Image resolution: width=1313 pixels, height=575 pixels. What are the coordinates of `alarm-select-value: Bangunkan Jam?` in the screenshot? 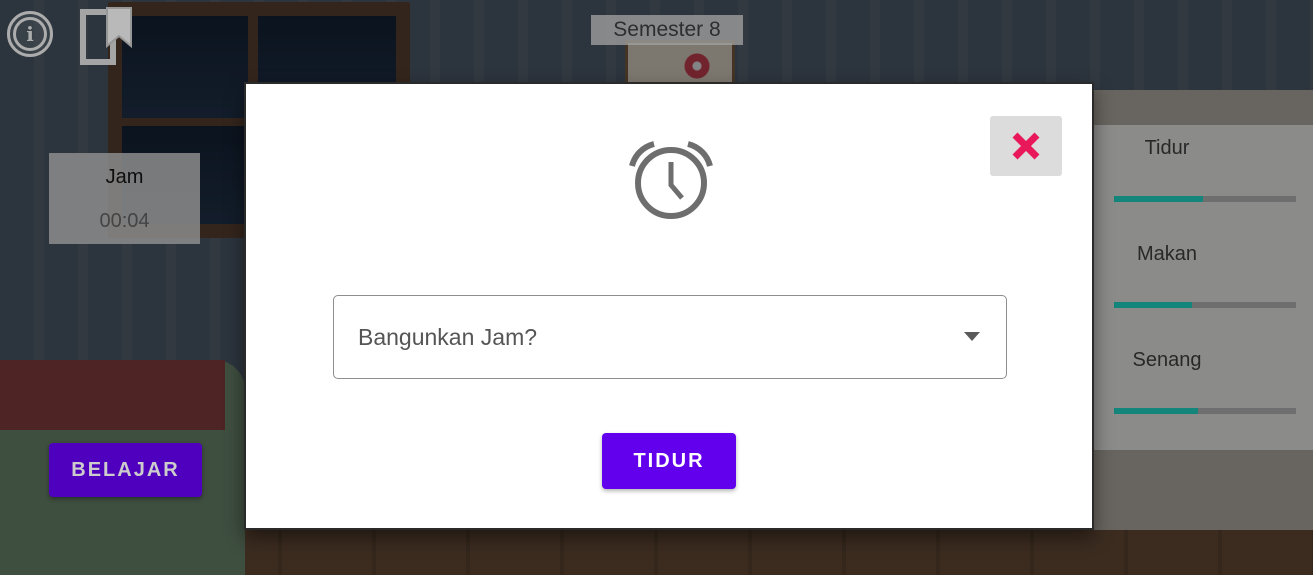 It's located at (448, 337).